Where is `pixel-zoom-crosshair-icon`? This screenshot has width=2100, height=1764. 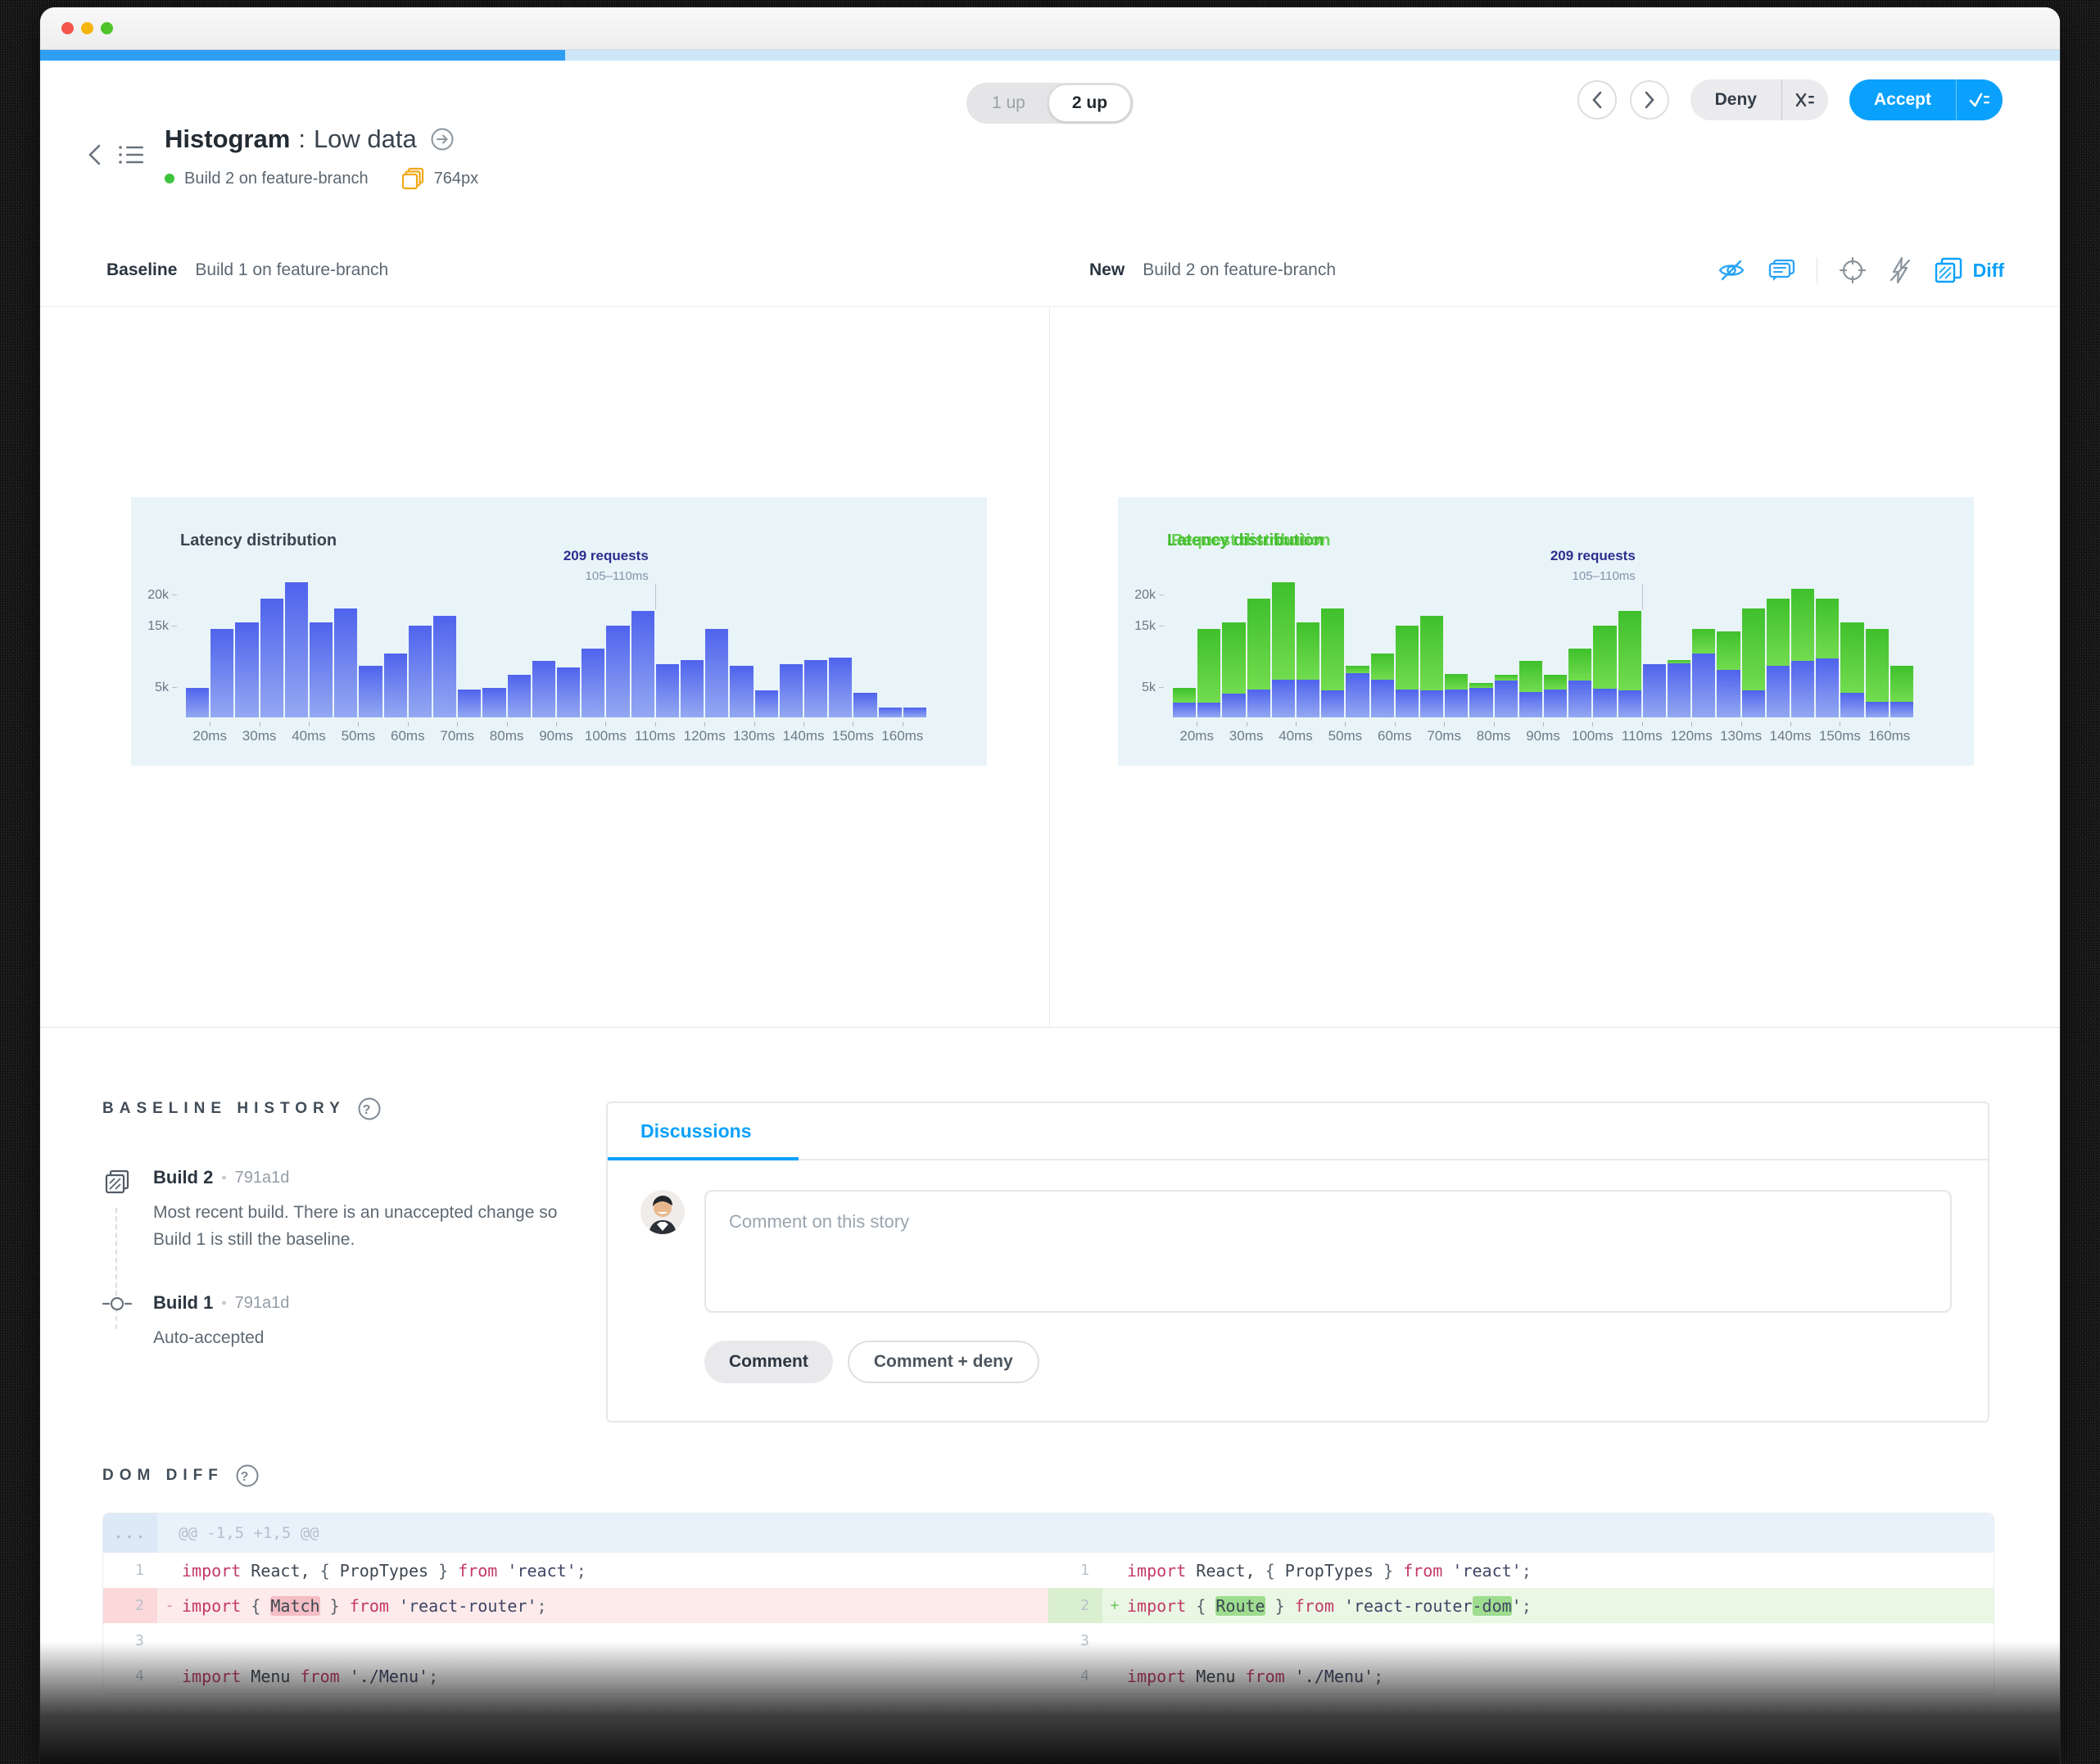
pixel-zoom-crosshair-icon is located at coordinates (1853, 270).